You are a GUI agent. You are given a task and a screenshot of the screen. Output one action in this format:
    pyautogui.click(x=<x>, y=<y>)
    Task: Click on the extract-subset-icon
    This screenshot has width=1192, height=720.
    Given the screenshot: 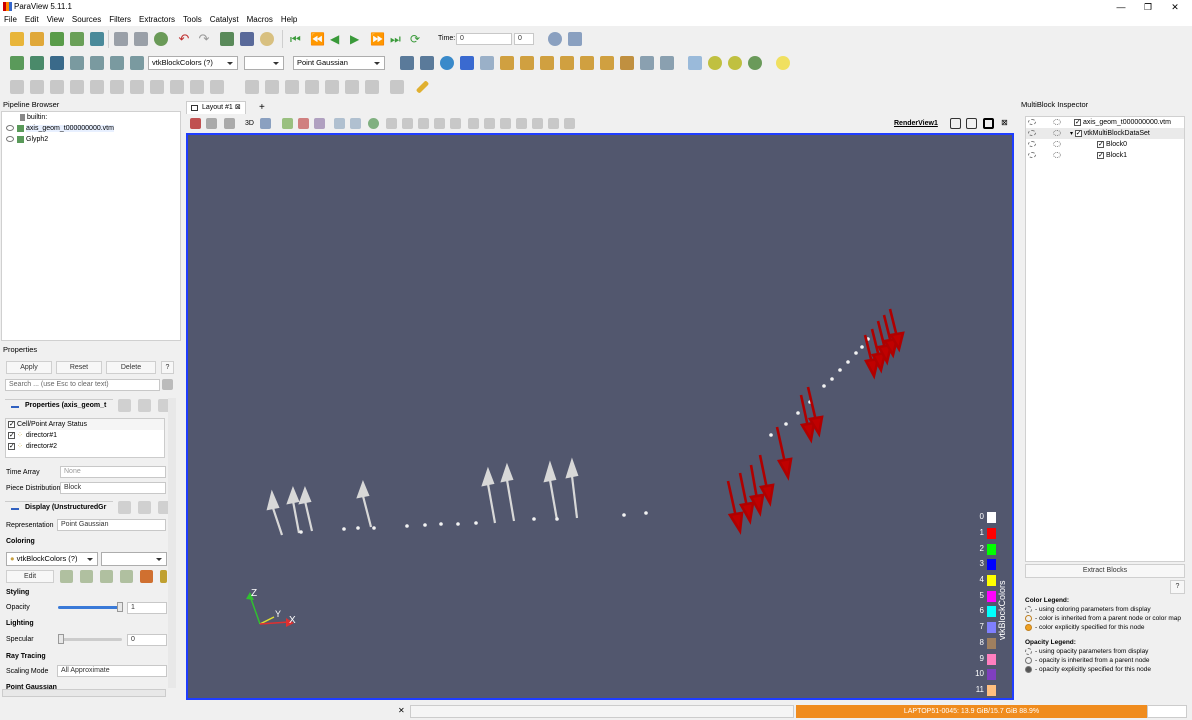 What is the action you would take?
    pyautogui.click(x=117, y=87)
    